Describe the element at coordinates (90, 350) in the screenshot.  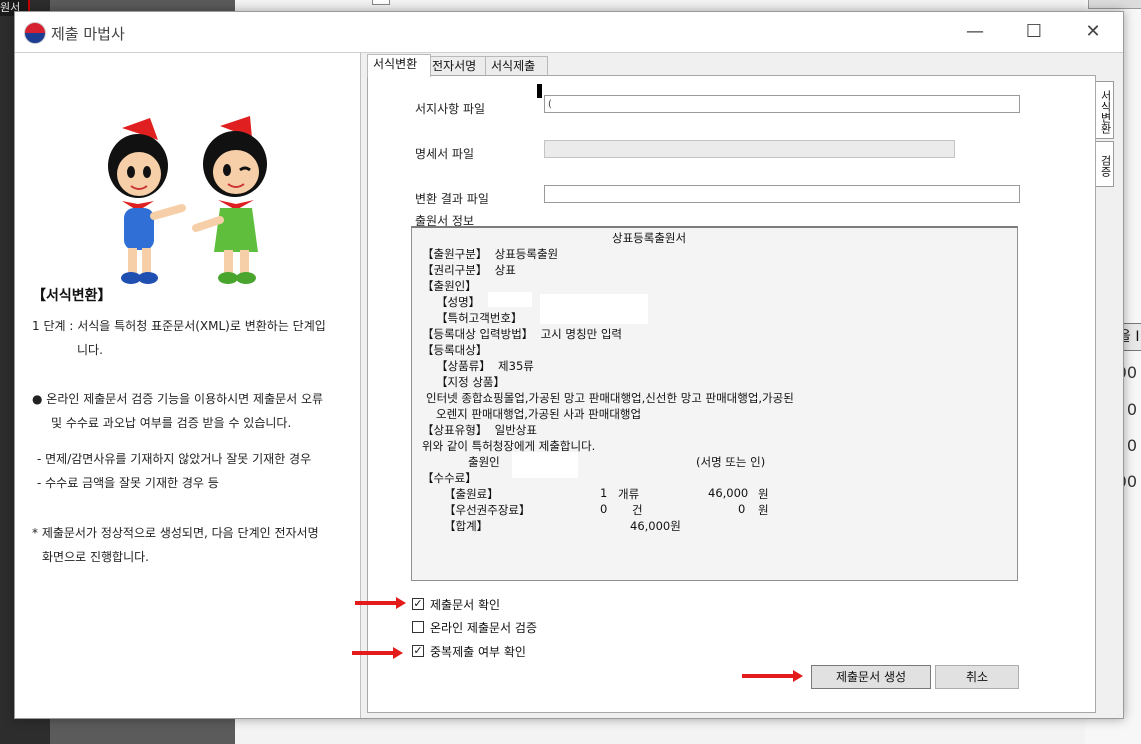
I see `step-description-cont: 니다.` at that location.